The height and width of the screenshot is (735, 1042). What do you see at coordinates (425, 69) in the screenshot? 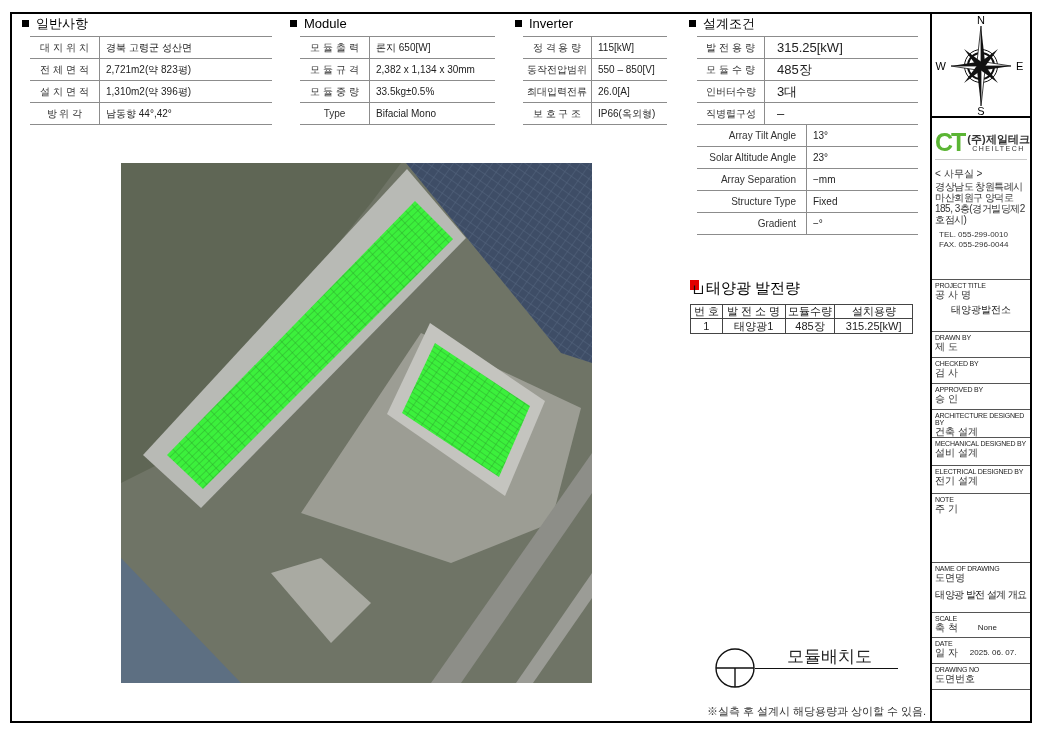
I see `spec-value: 2,382 x 1,134 x 30mm` at bounding box center [425, 69].